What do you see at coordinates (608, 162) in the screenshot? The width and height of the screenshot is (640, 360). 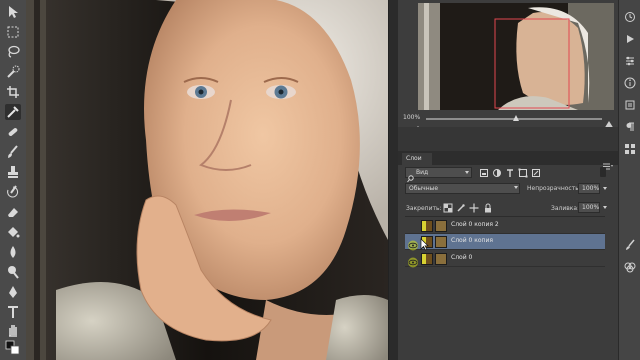 I see `panel-menu-icon` at bounding box center [608, 162].